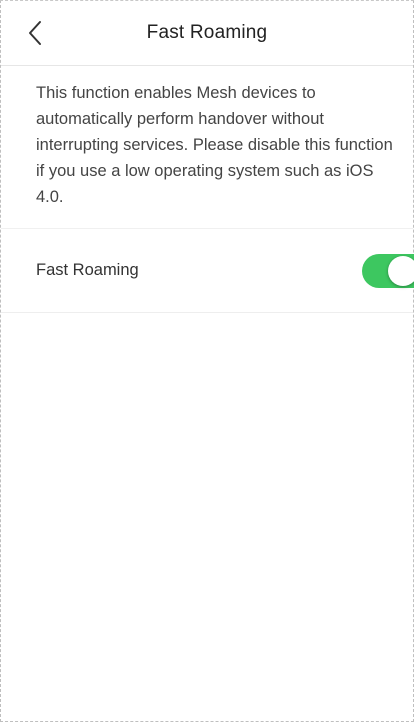 The image size is (414, 722). I want to click on navigation-bar: Fast Roaming, so click(207, 33).